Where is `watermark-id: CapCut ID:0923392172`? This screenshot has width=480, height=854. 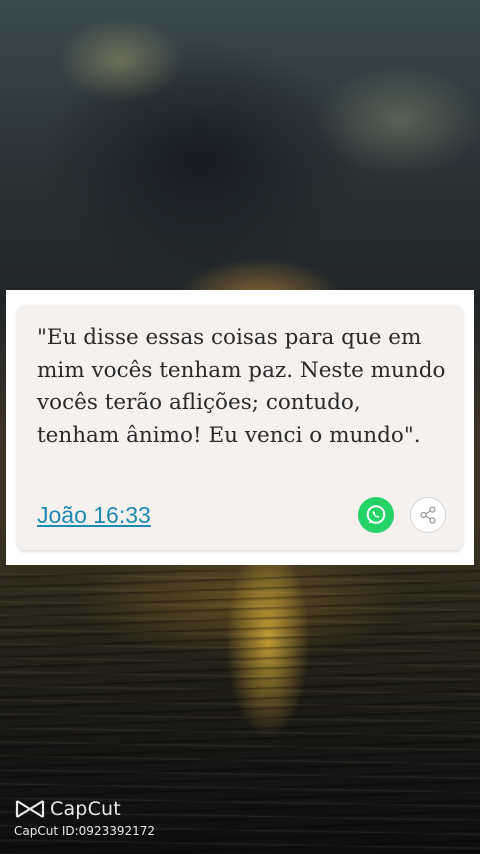
watermark-id: CapCut ID:0923392172 is located at coordinates (85, 831).